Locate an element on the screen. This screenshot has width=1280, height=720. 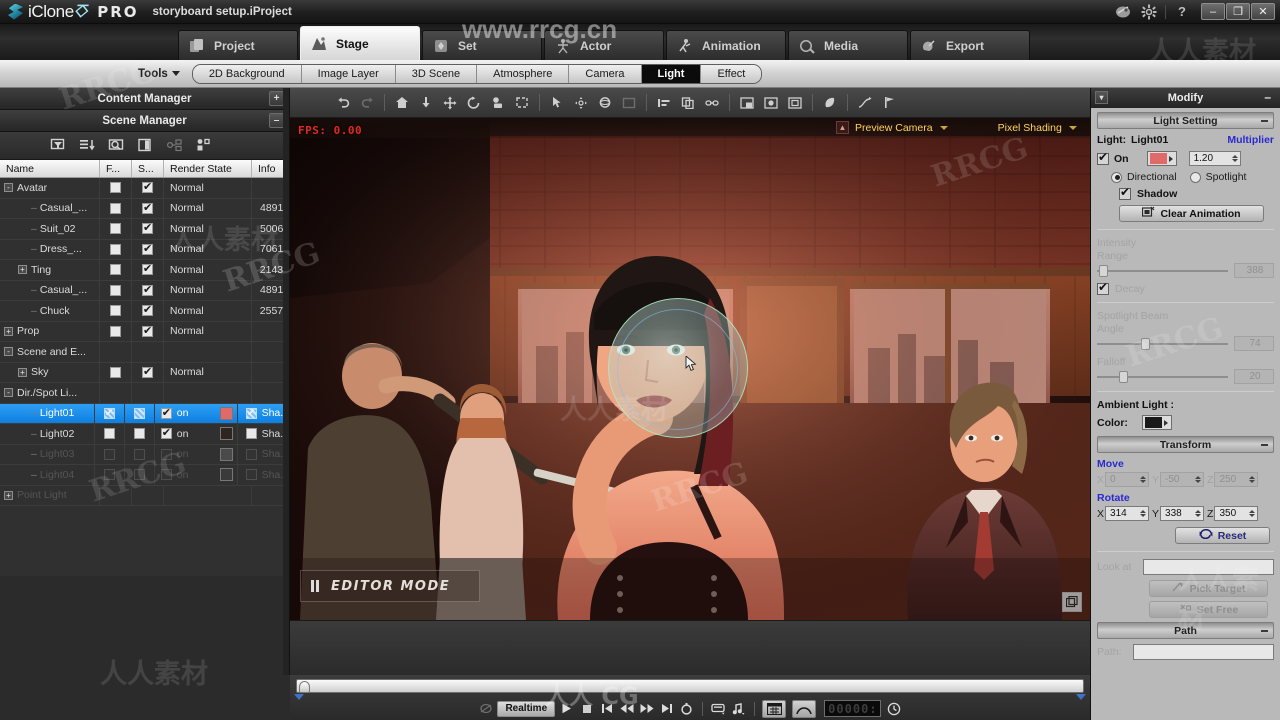
tools-menu-button: Tools is located at coordinates (159, 74).